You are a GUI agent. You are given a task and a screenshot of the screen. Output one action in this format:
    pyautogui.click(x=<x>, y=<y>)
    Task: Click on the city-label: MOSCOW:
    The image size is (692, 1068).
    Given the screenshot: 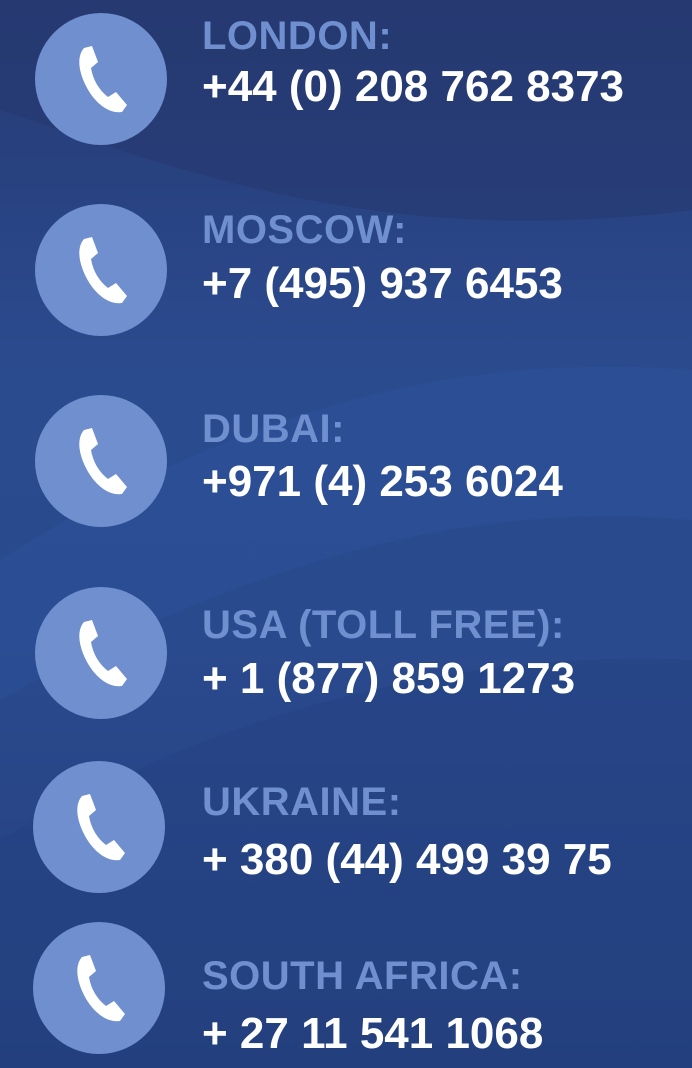 What is the action you would take?
    pyautogui.click(x=304, y=230)
    